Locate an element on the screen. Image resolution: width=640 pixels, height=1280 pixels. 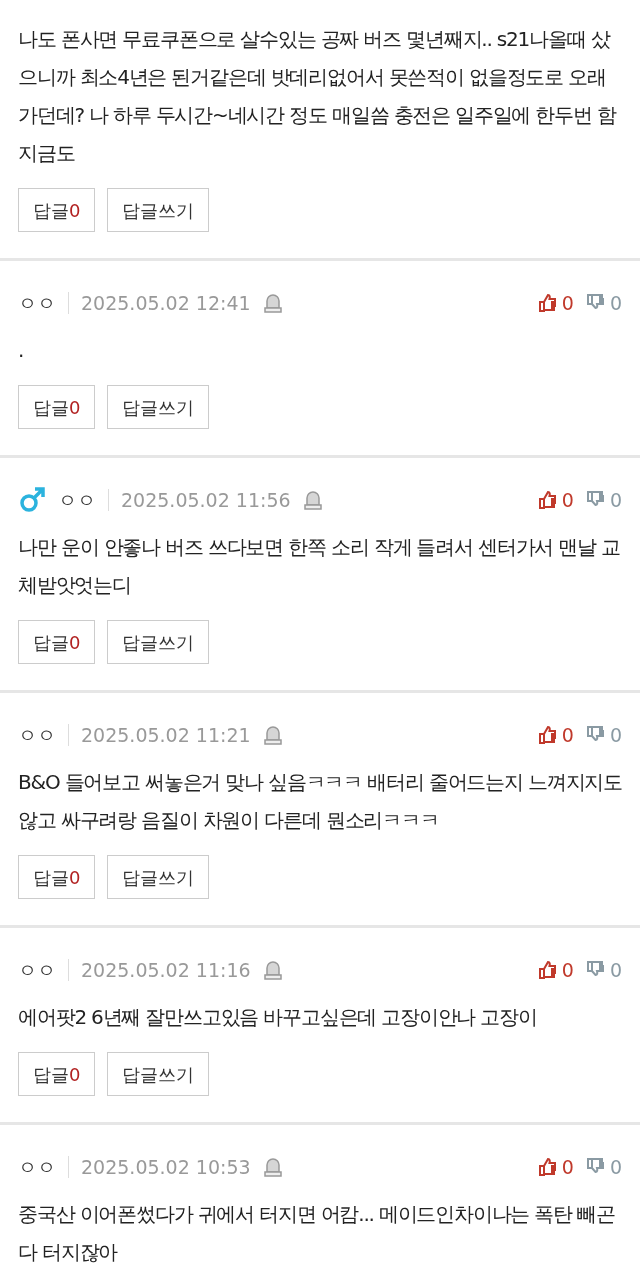
comment-text: 나도 폰사면 무료쿠폰으로 살수있는 공짜 버즈 몇년째지.. s21나올때 샀으니까 최소4년은 된거같은데 밧데리없어서 못쓴적이 없을정도로 오래가던데? 나 하루 두시간~네시간 정도 매일씀 충전은 일주일에 한두번 함 지금도 is located at coordinates (318, 96).